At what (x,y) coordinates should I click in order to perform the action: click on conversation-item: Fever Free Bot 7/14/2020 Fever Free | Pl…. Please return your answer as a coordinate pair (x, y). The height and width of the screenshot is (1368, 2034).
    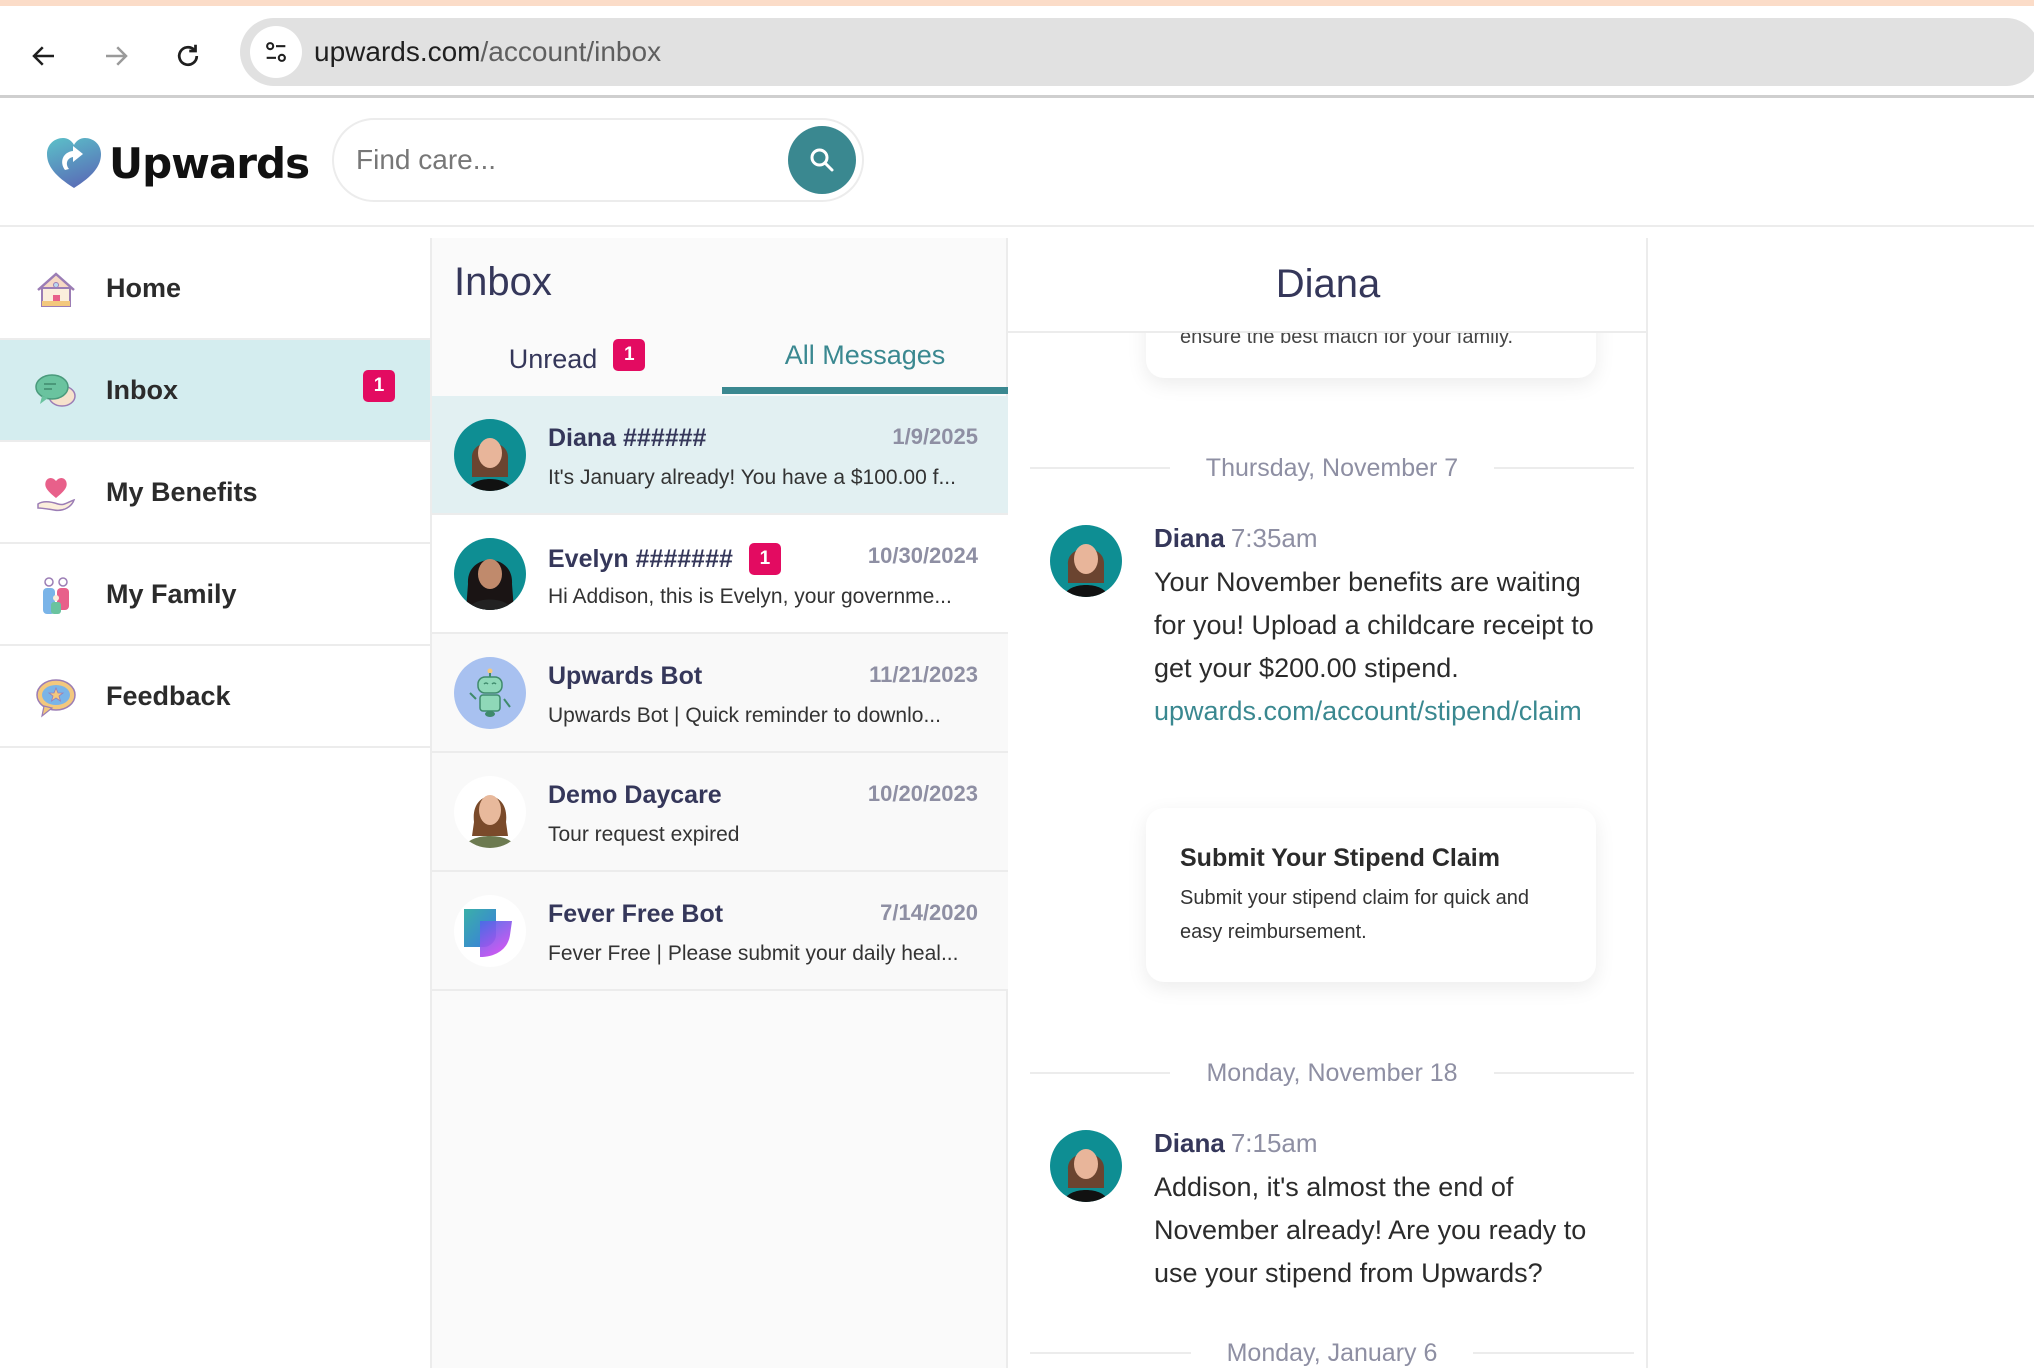
    Looking at the image, I should click on (720, 931).